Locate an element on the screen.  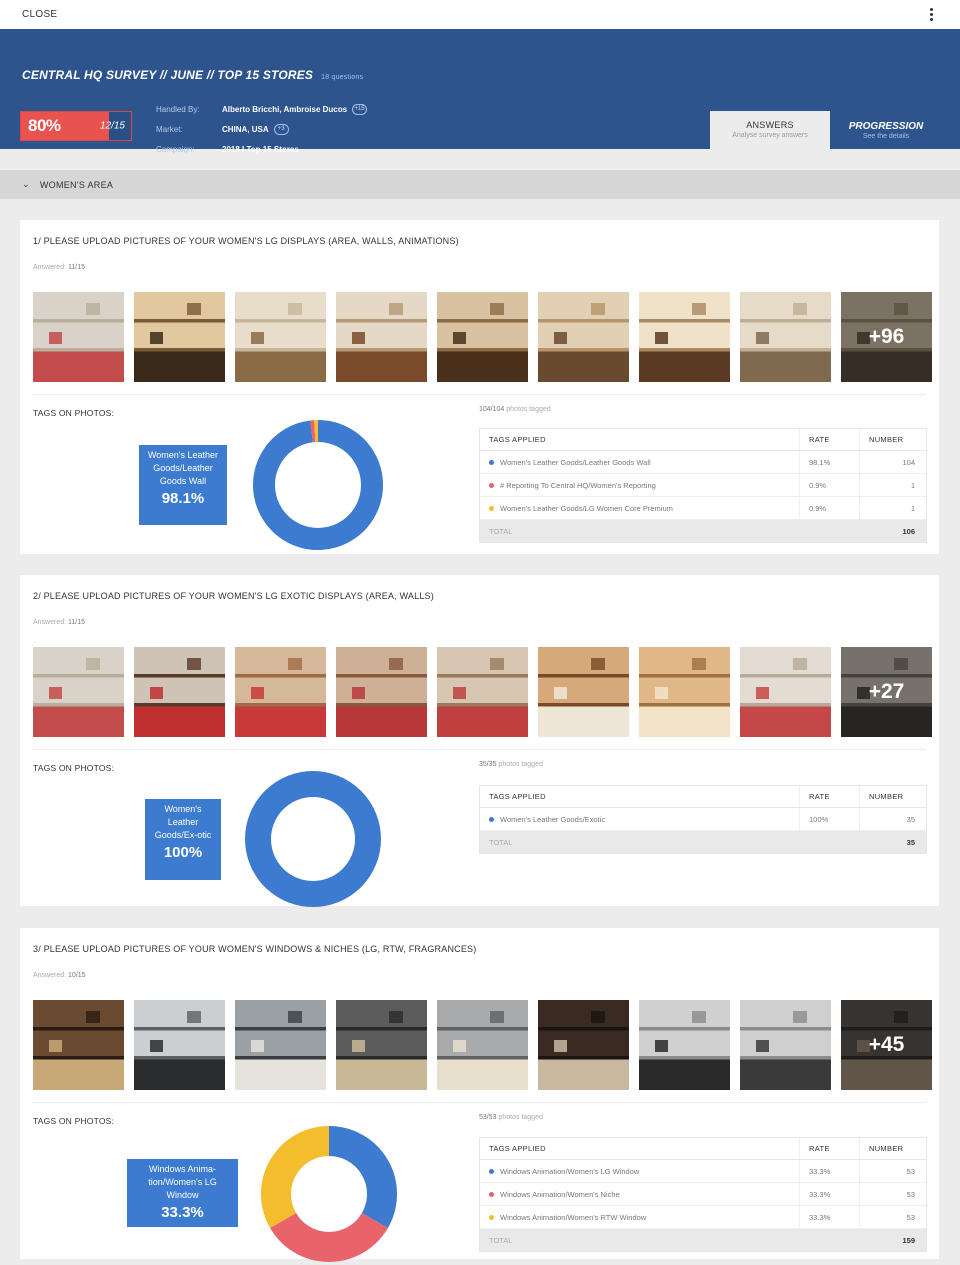
photo-thumbnail: +45 is located at coordinates (886, 1045).